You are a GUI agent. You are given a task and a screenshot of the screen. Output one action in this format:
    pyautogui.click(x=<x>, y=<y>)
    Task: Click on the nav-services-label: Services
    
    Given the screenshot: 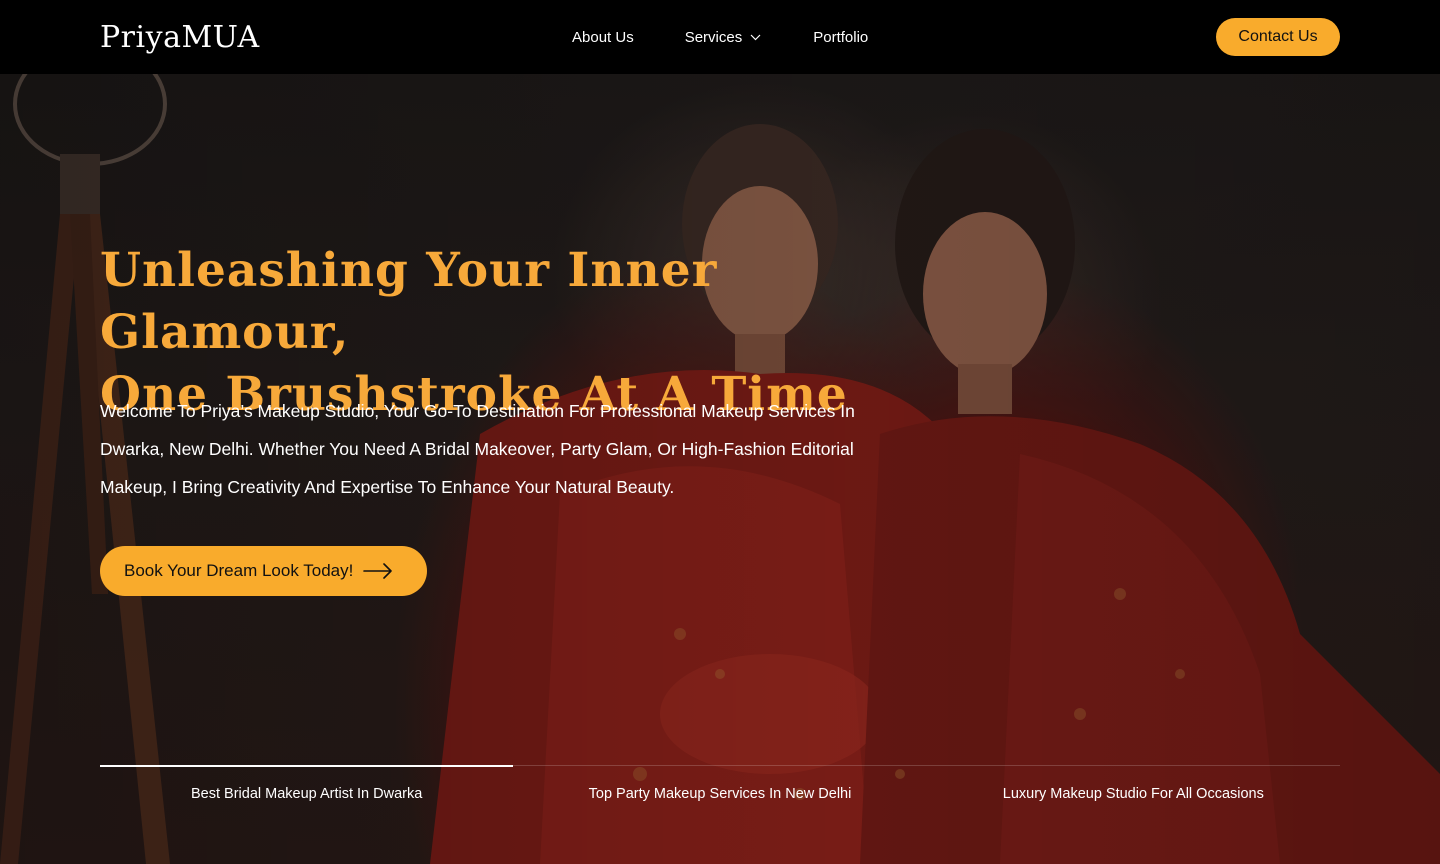 What is the action you would take?
    pyautogui.click(x=713, y=37)
    